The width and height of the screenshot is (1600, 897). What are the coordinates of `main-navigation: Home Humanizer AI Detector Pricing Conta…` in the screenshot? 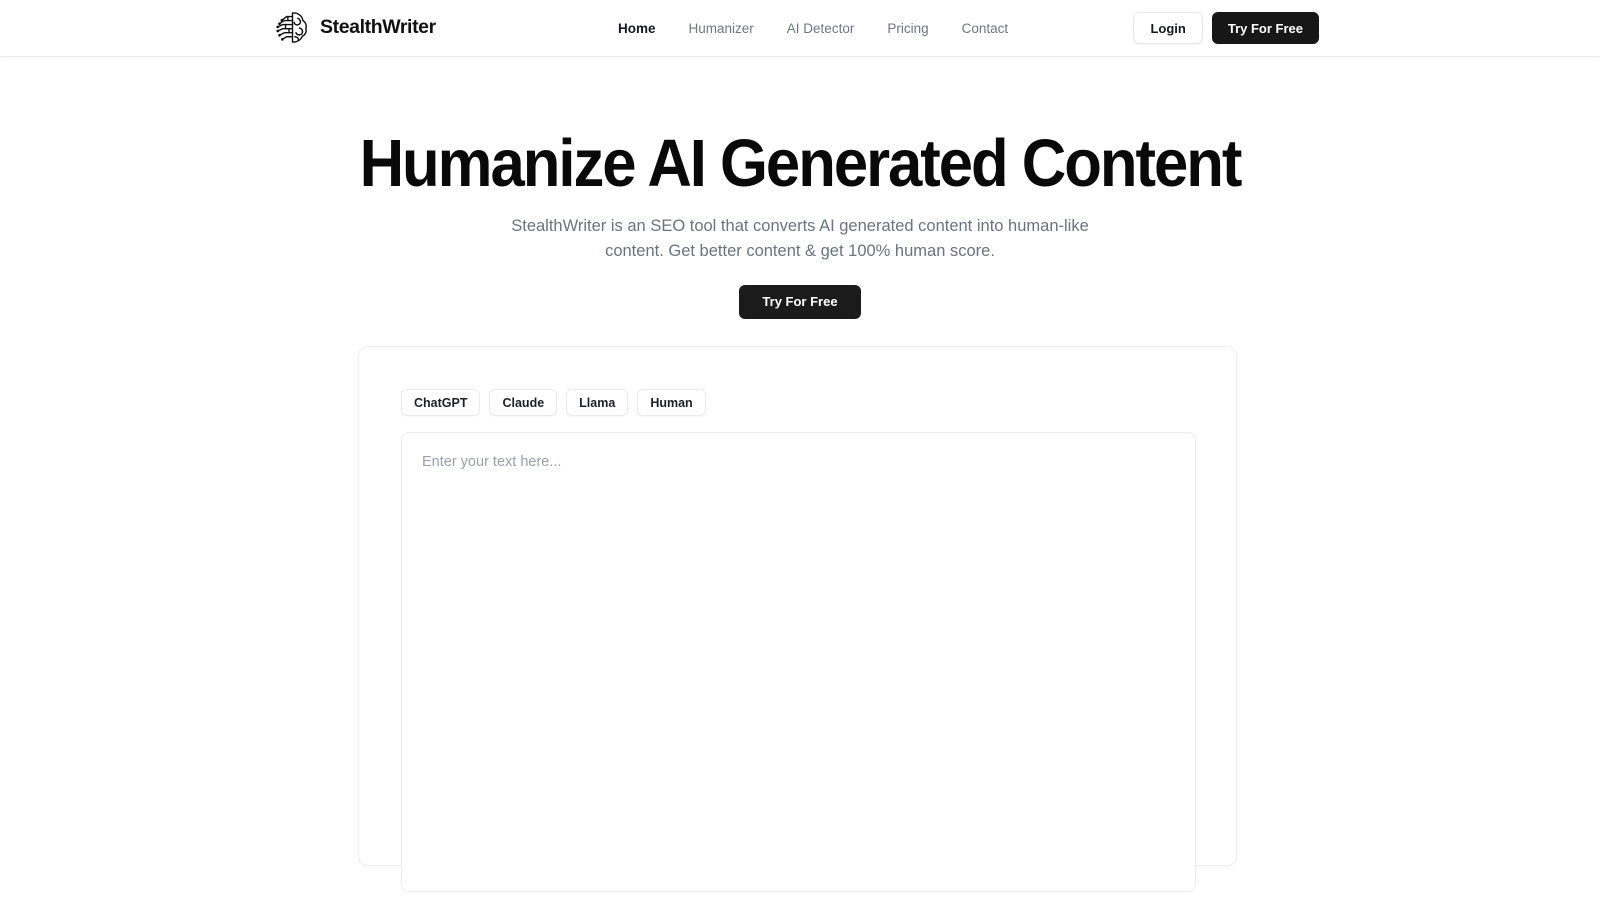 It's located at (813, 28).